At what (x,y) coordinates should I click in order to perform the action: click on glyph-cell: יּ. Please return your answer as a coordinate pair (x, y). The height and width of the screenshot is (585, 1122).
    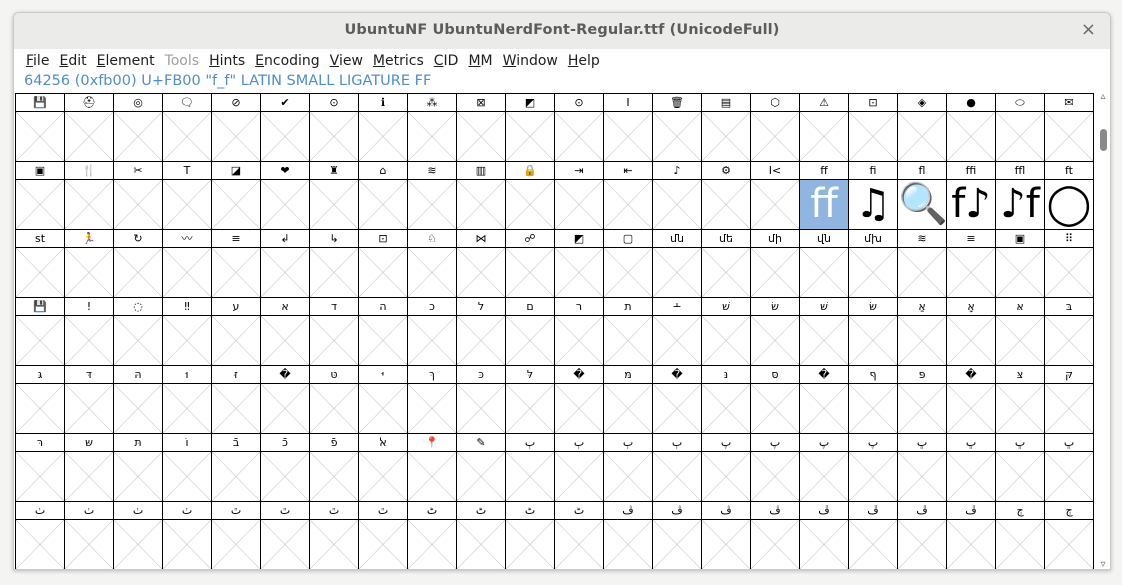
    Looking at the image, I should click on (383, 400).